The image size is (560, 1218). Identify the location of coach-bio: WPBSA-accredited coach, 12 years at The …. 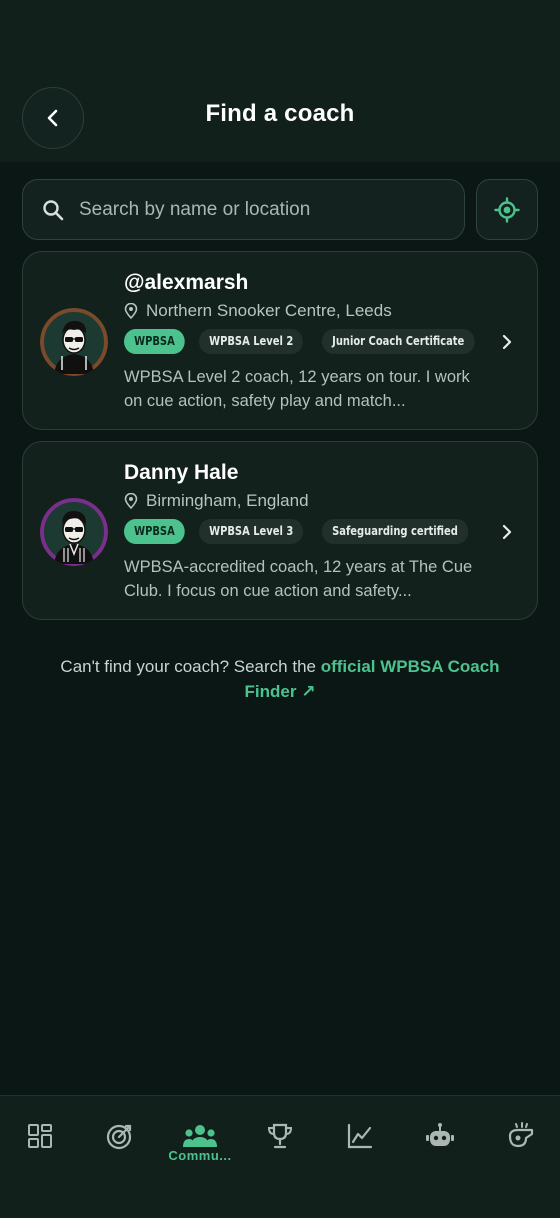
(298, 579).